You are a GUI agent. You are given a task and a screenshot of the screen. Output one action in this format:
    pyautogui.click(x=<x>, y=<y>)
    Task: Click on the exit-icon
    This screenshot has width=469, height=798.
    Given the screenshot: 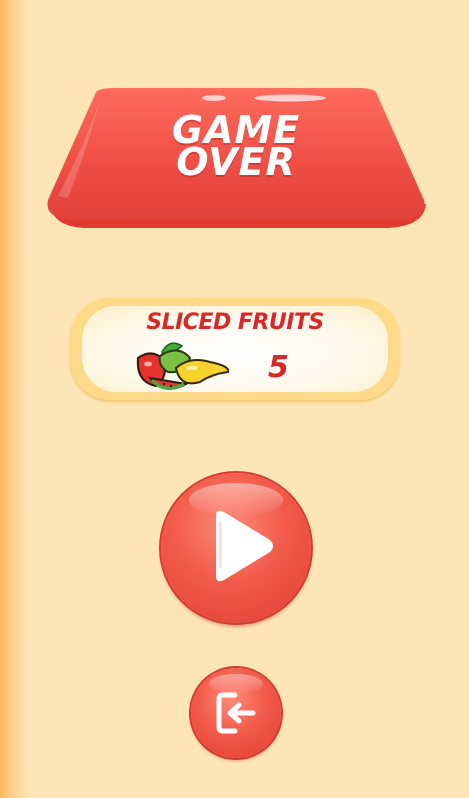 What is the action you would take?
    pyautogui.click(x=236, y=713)
    